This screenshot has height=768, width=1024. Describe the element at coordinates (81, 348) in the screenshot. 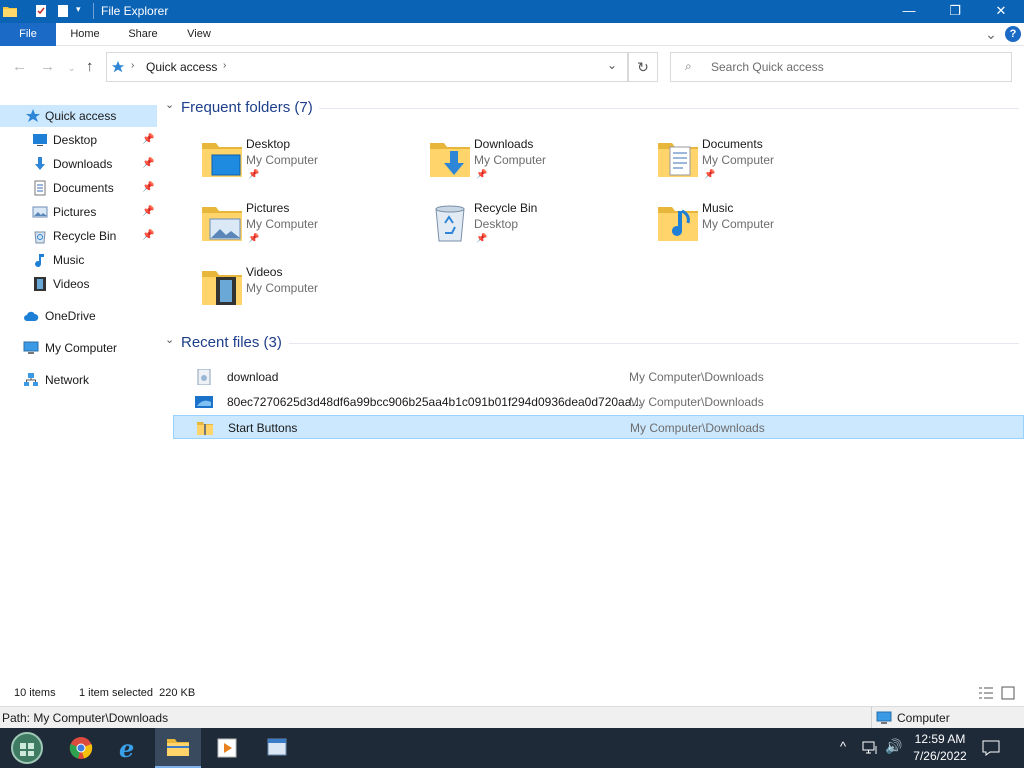

I see `sidebar-item-label: My Computer` at that location.